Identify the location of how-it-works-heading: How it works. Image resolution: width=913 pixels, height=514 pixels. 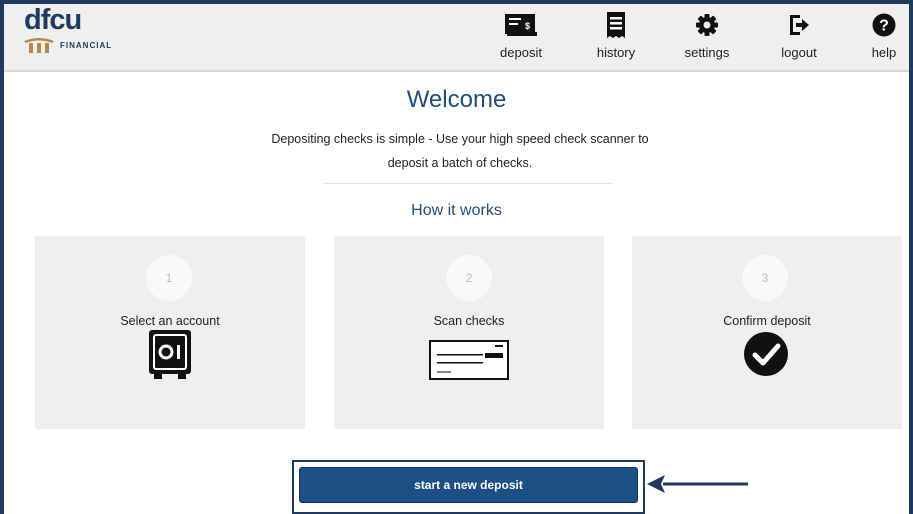
(456, 210).